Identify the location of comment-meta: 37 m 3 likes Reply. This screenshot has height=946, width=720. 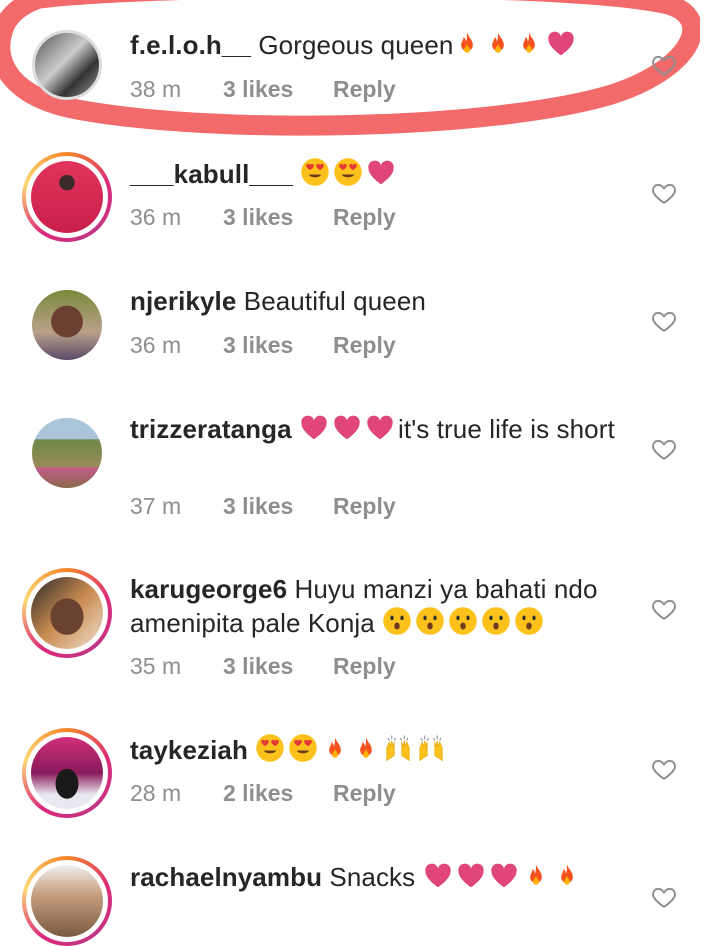
(263, 506).